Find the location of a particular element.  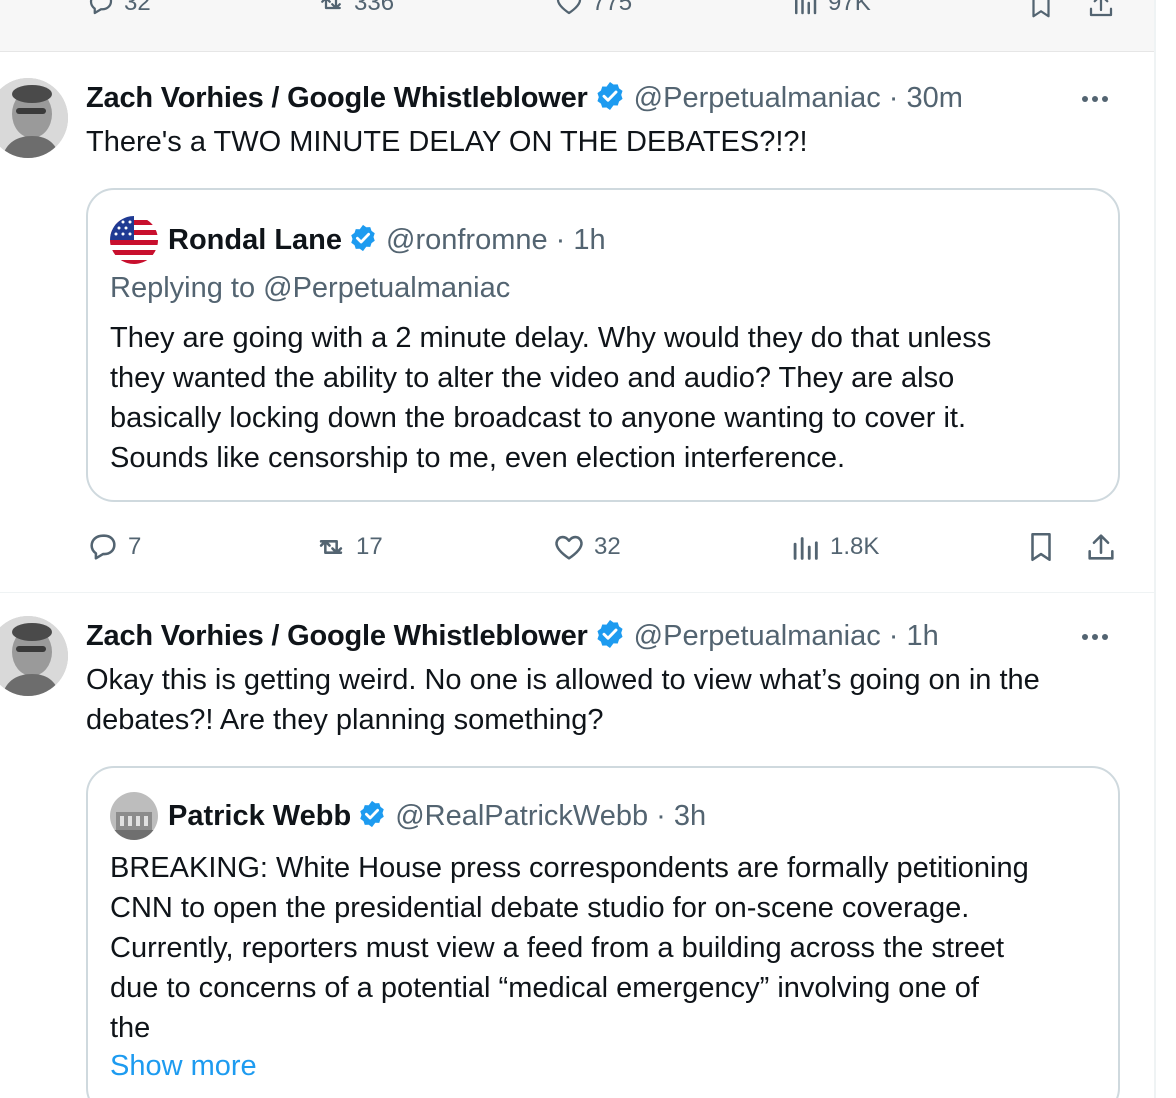

views-button: 97K is located at coordinates (830, 9).